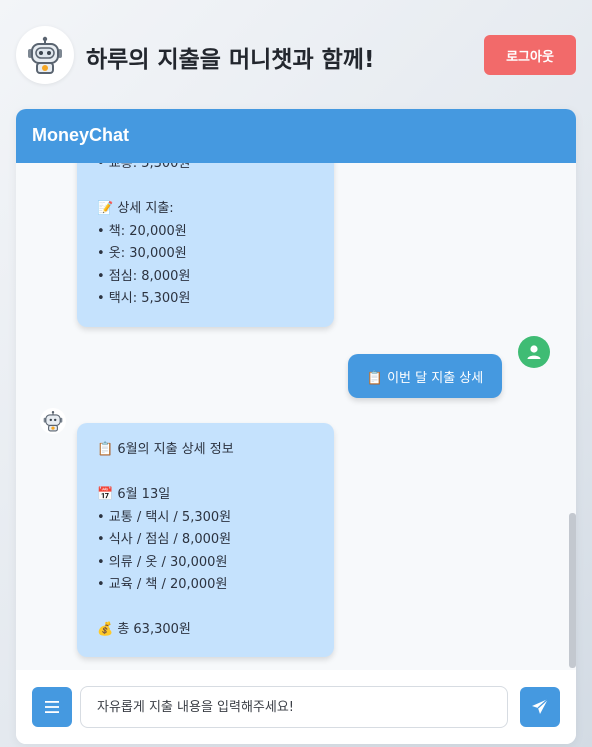  Describe the element at coordinates (425, 376) in the screenshot. I see `user-message: 📋 이번 달 지출 상세` at that location.